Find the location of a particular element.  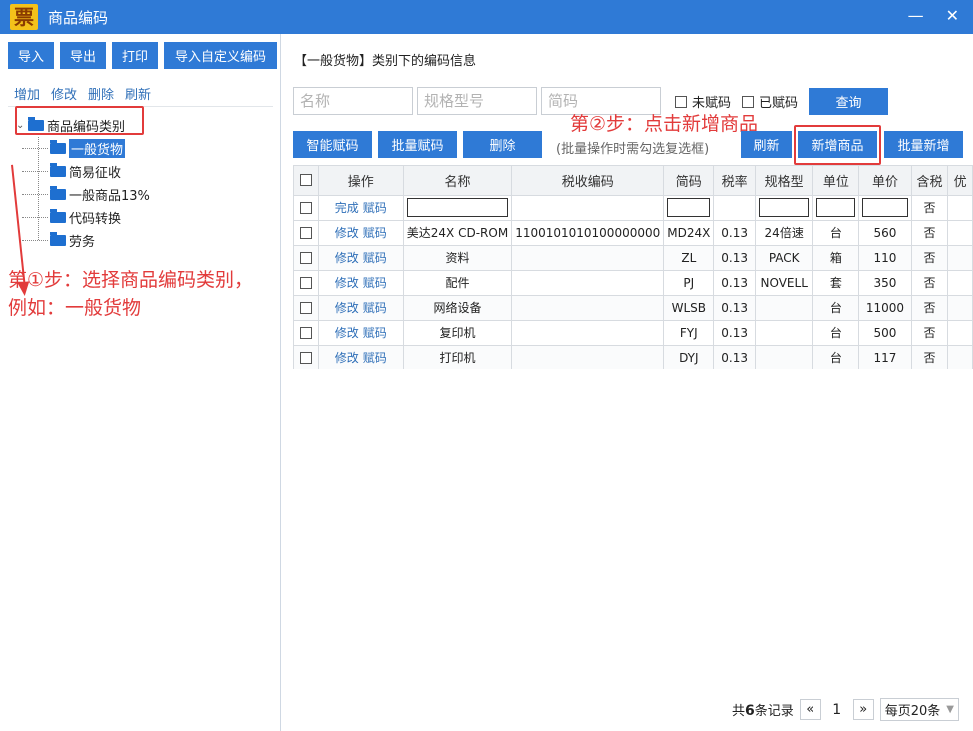

table-row: 修改 赋码 复印机 FYJ 0.13 台 500 否 is located at coordinates (633, 333).